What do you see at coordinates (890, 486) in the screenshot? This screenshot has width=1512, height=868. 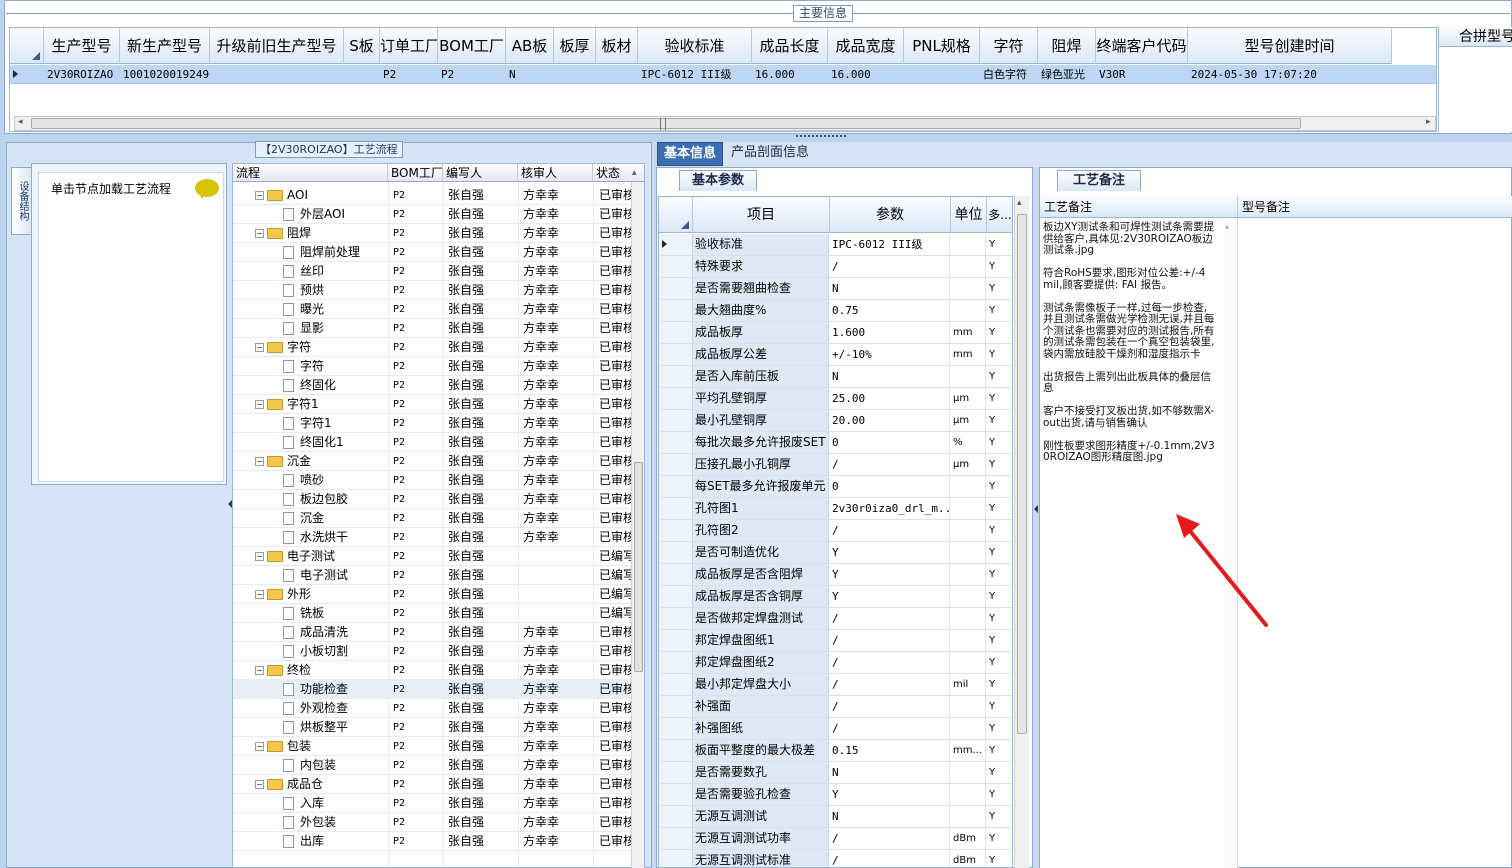 I see `param-value: 0` at bounding box center [890, 486].